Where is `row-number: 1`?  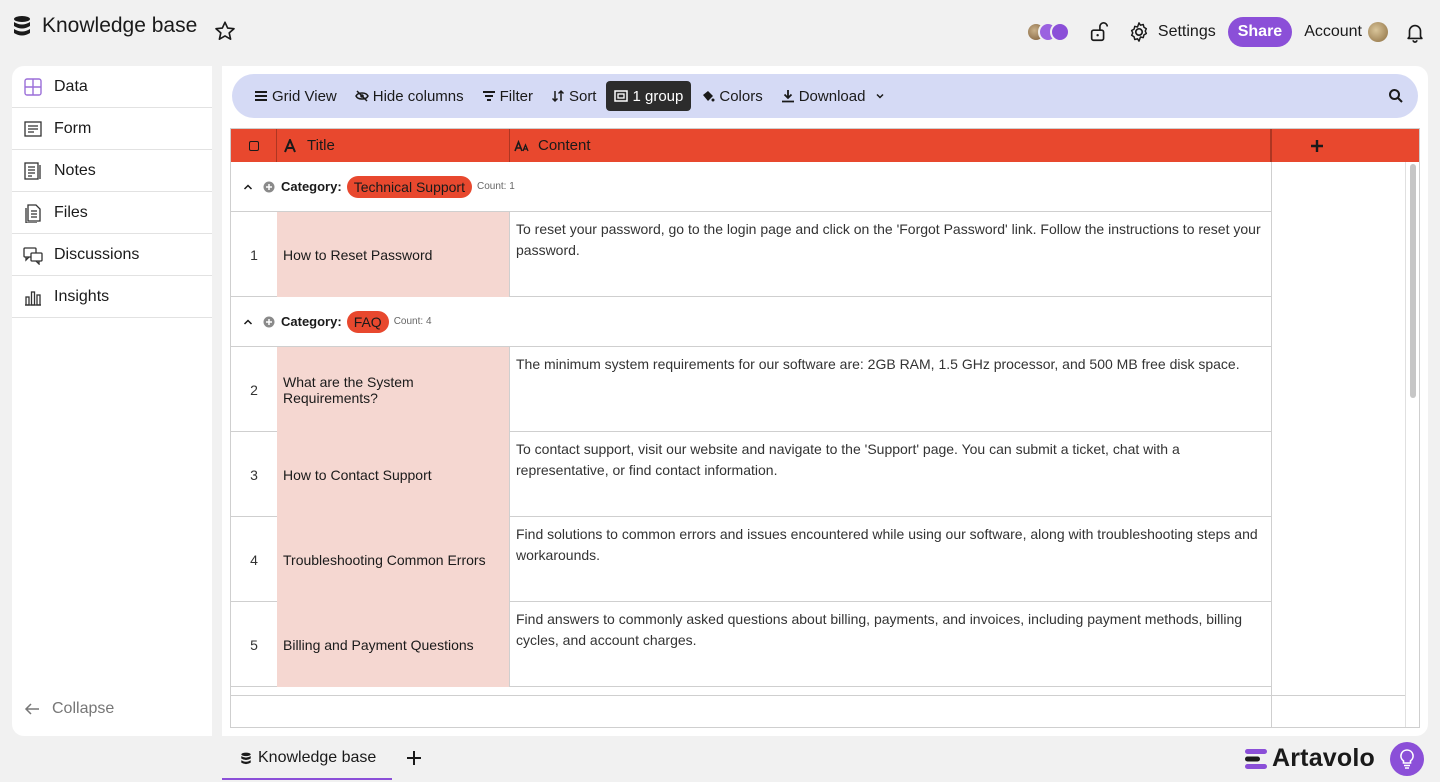 row-number: 1 is located at coordinates (254, 254).